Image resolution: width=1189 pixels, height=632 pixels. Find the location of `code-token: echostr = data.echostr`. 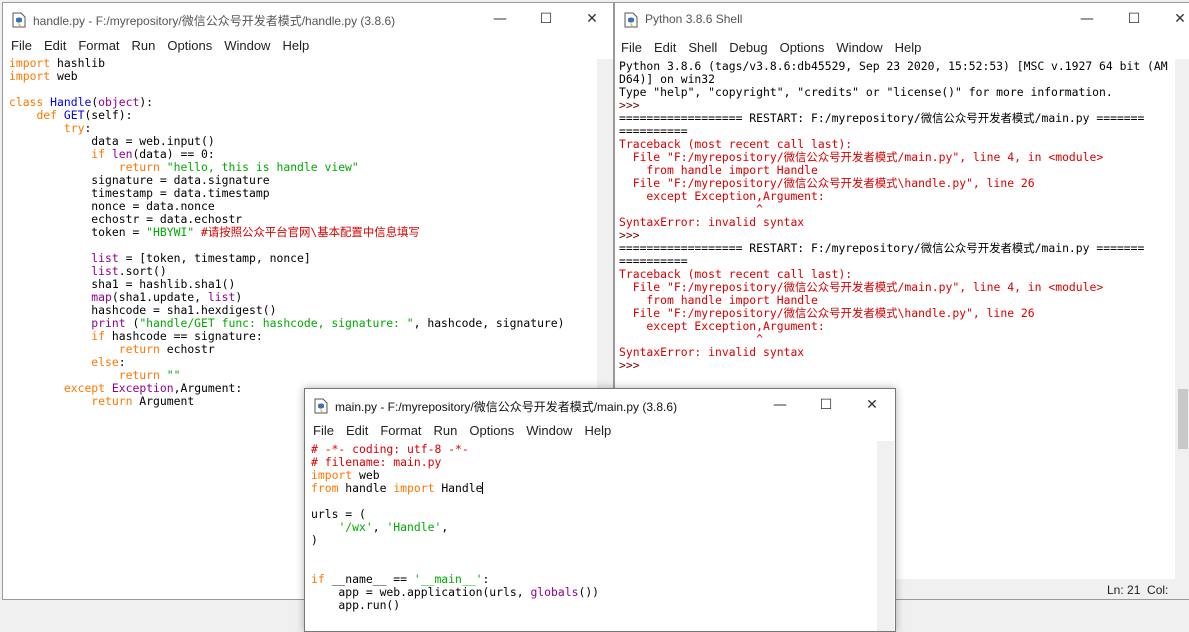

code-token: echostr = data.echostr is located at coordinates (126, 219).